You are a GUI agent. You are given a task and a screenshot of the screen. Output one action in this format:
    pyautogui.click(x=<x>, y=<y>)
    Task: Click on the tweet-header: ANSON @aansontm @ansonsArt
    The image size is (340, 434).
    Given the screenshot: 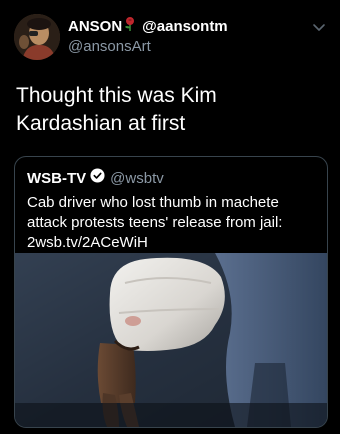 What is the action you would take?
    pyautogui.click(x=188, y=35)
    